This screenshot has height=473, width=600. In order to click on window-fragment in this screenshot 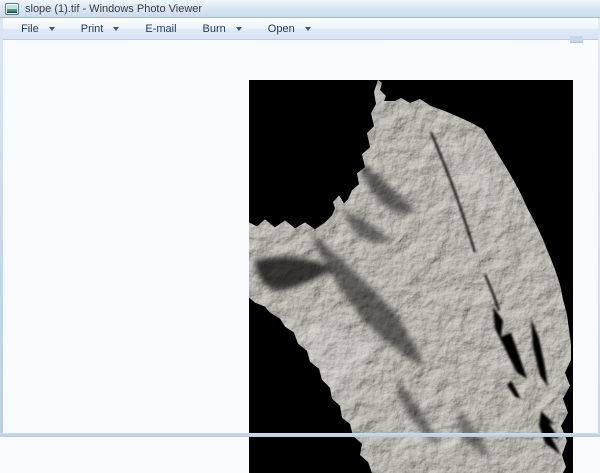, I will do `click(576, 39)`.